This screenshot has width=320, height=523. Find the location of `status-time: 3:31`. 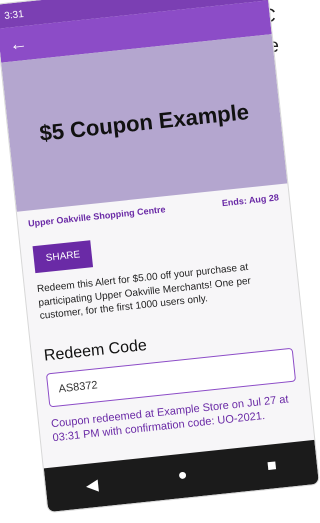

status-time: 3:31 is located at coordinates (14, 15).